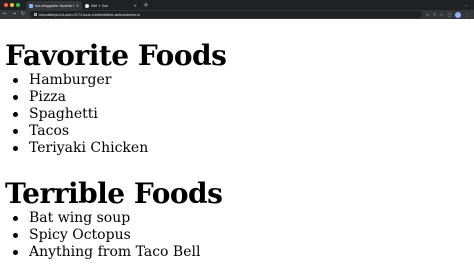  Describe the element at coordinates (12, 5) in the screenshot. I see `minimize-window-button` at that location.